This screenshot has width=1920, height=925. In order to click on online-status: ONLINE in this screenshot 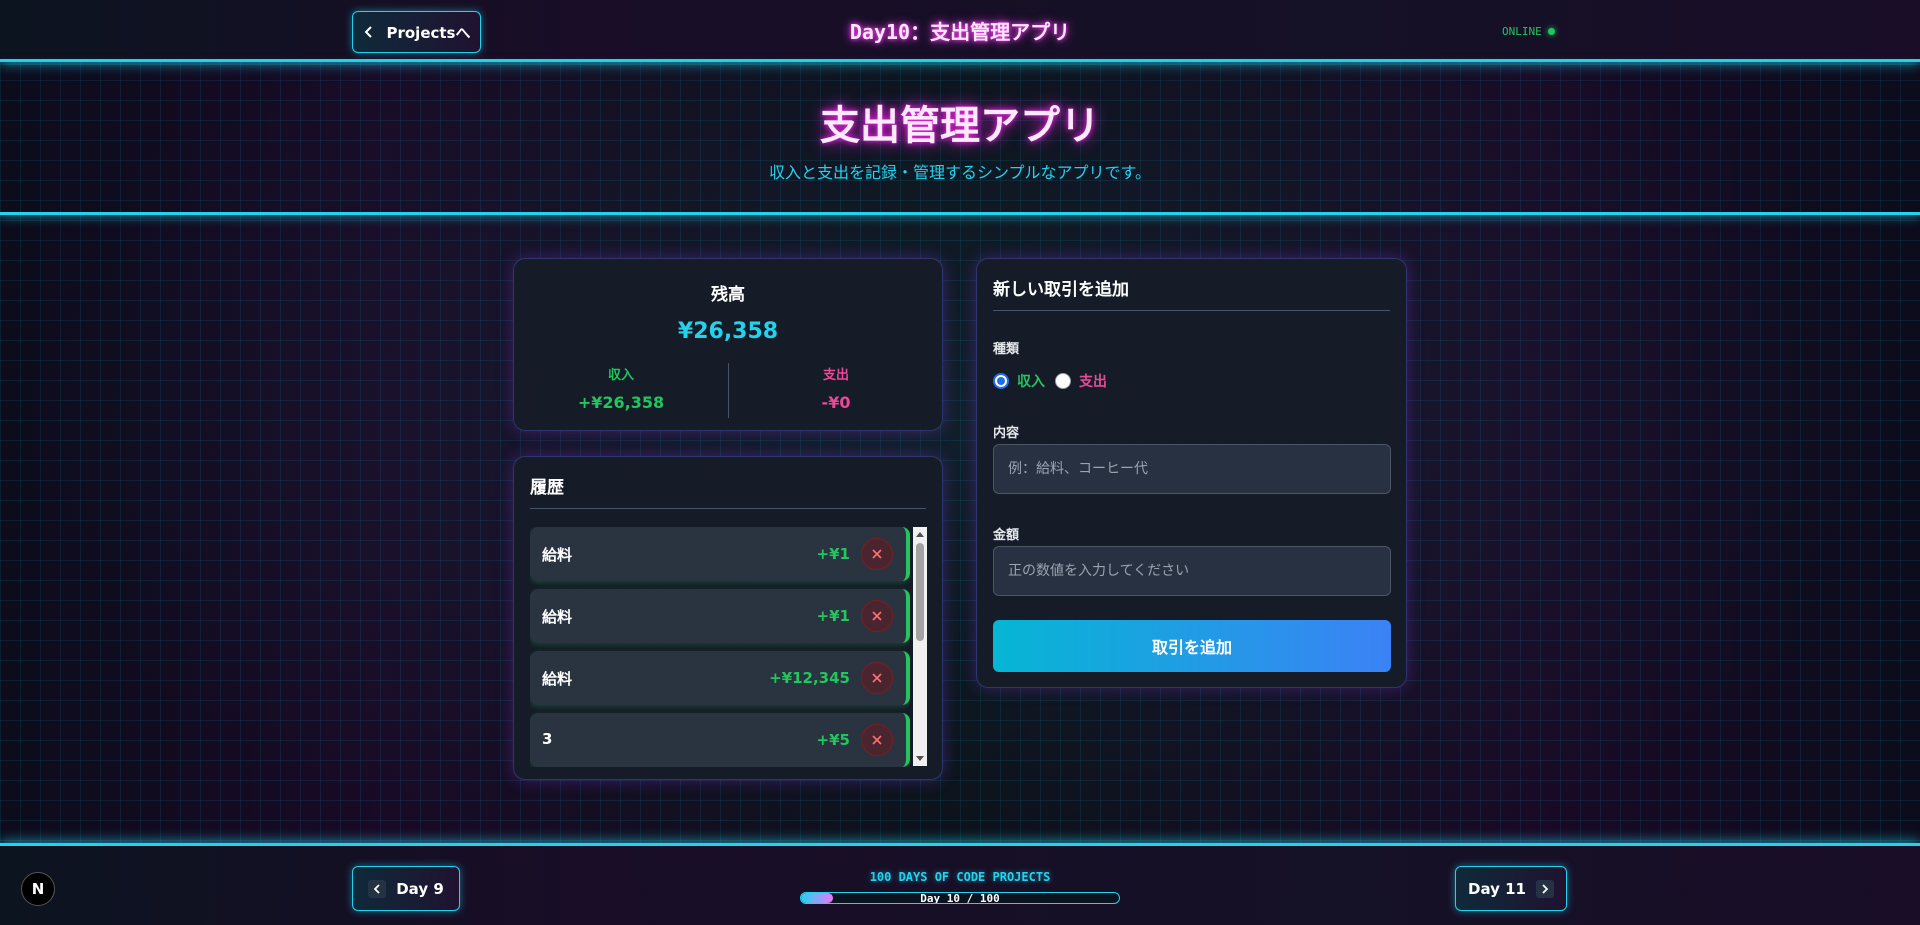, I will do `click(1528, 31)`.